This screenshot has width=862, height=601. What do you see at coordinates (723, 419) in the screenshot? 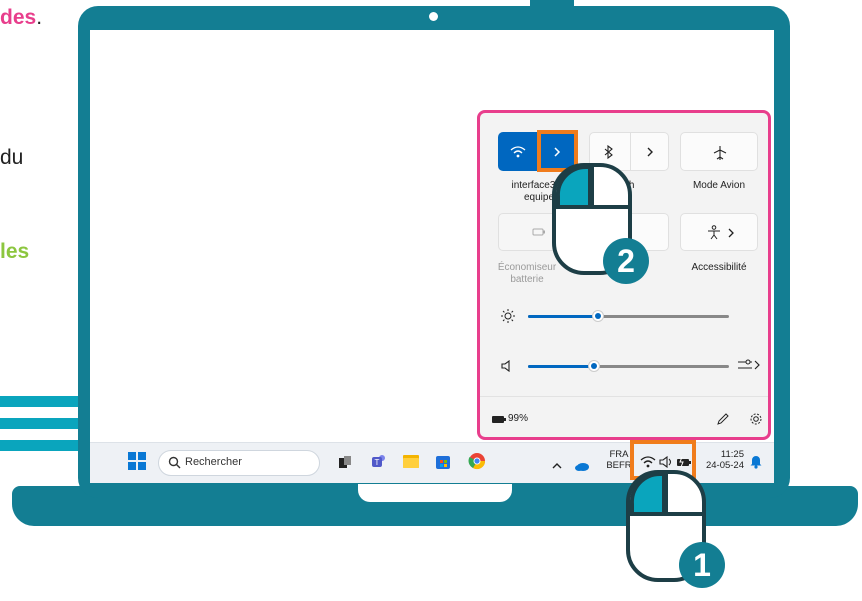
I see `edit-pencil-icon` at bounding box center [723, 419].